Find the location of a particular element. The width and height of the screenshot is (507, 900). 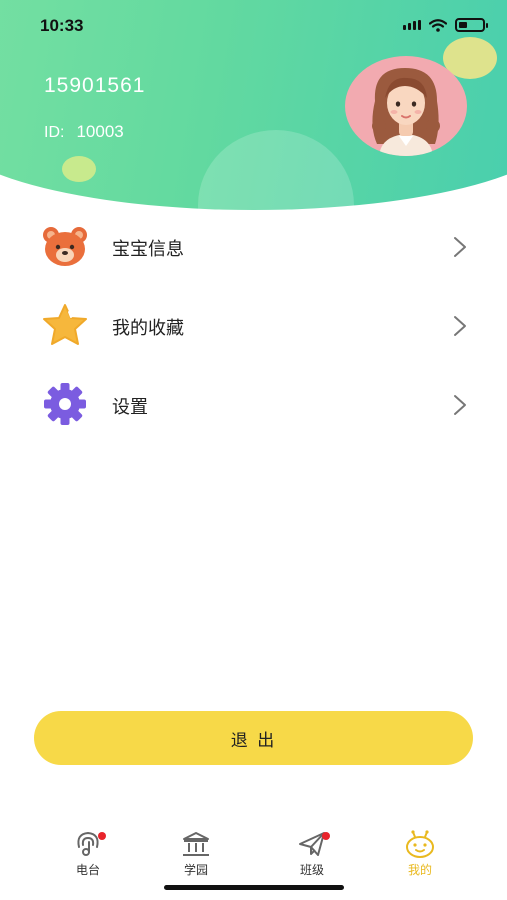

tab-school: 学园 is located at coordinates (196, 858).